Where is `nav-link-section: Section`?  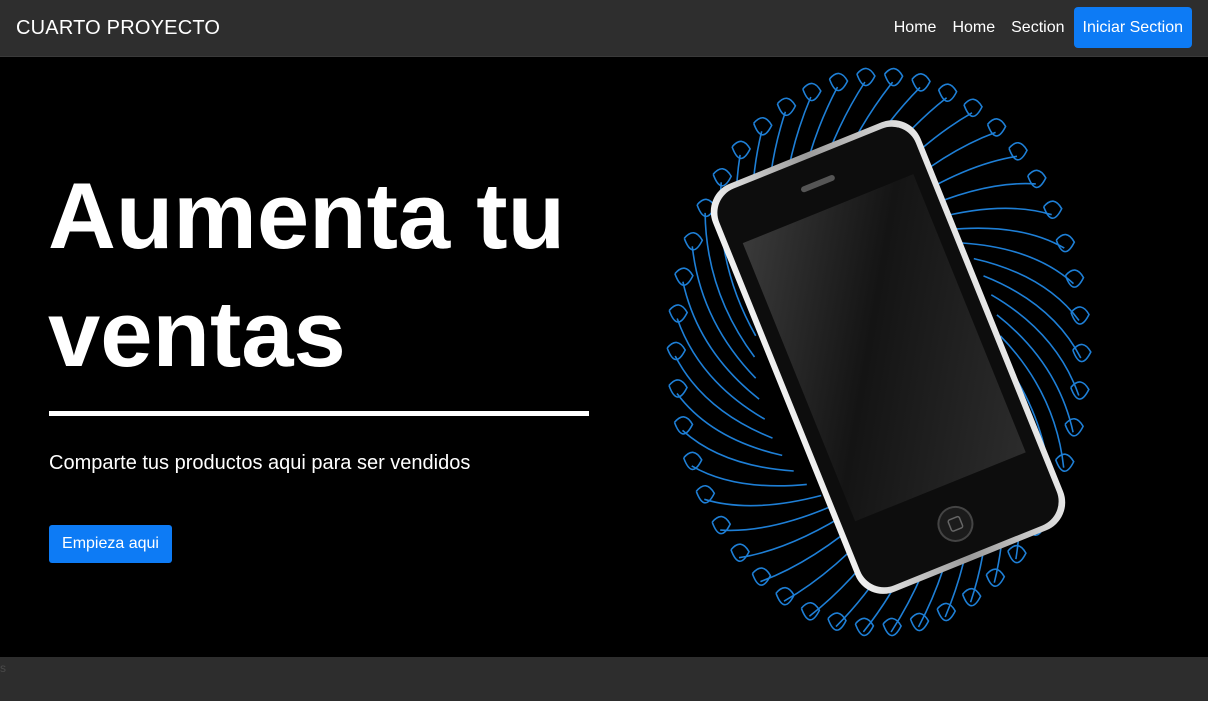 nav-link-section: Section is located at coordinates (1037, 27).